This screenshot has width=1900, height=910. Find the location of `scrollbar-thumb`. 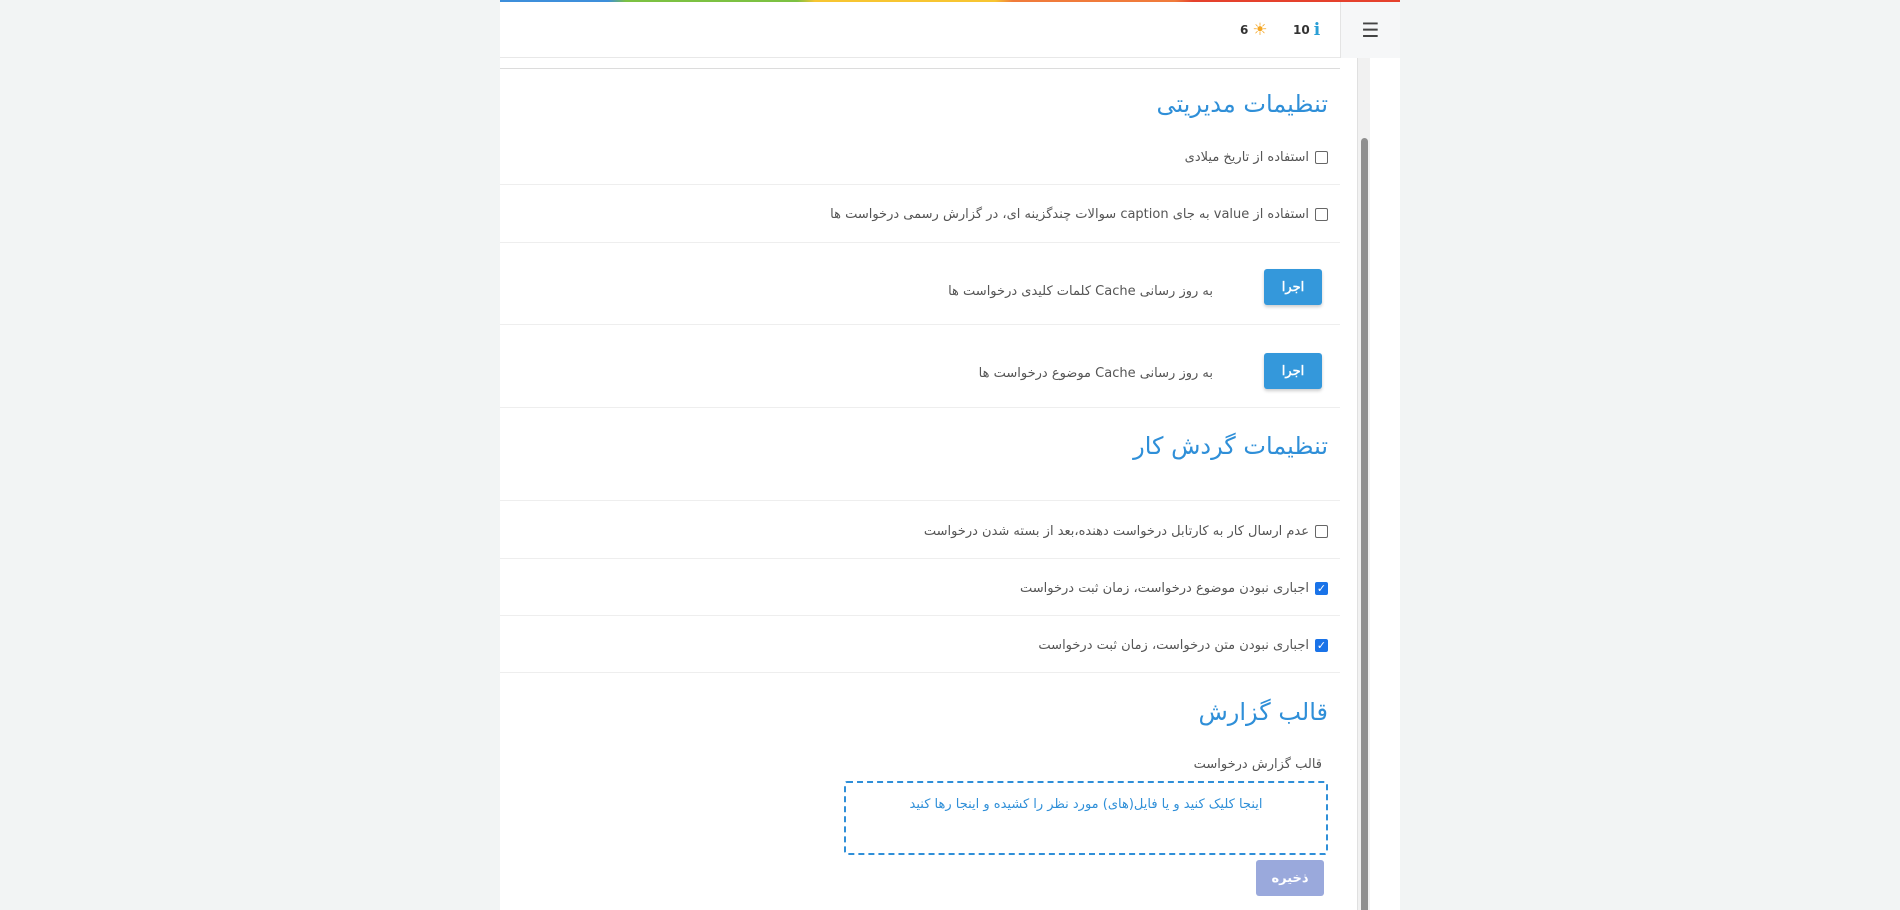

scrollbar-thumb is located at coordinates (1364, 524).